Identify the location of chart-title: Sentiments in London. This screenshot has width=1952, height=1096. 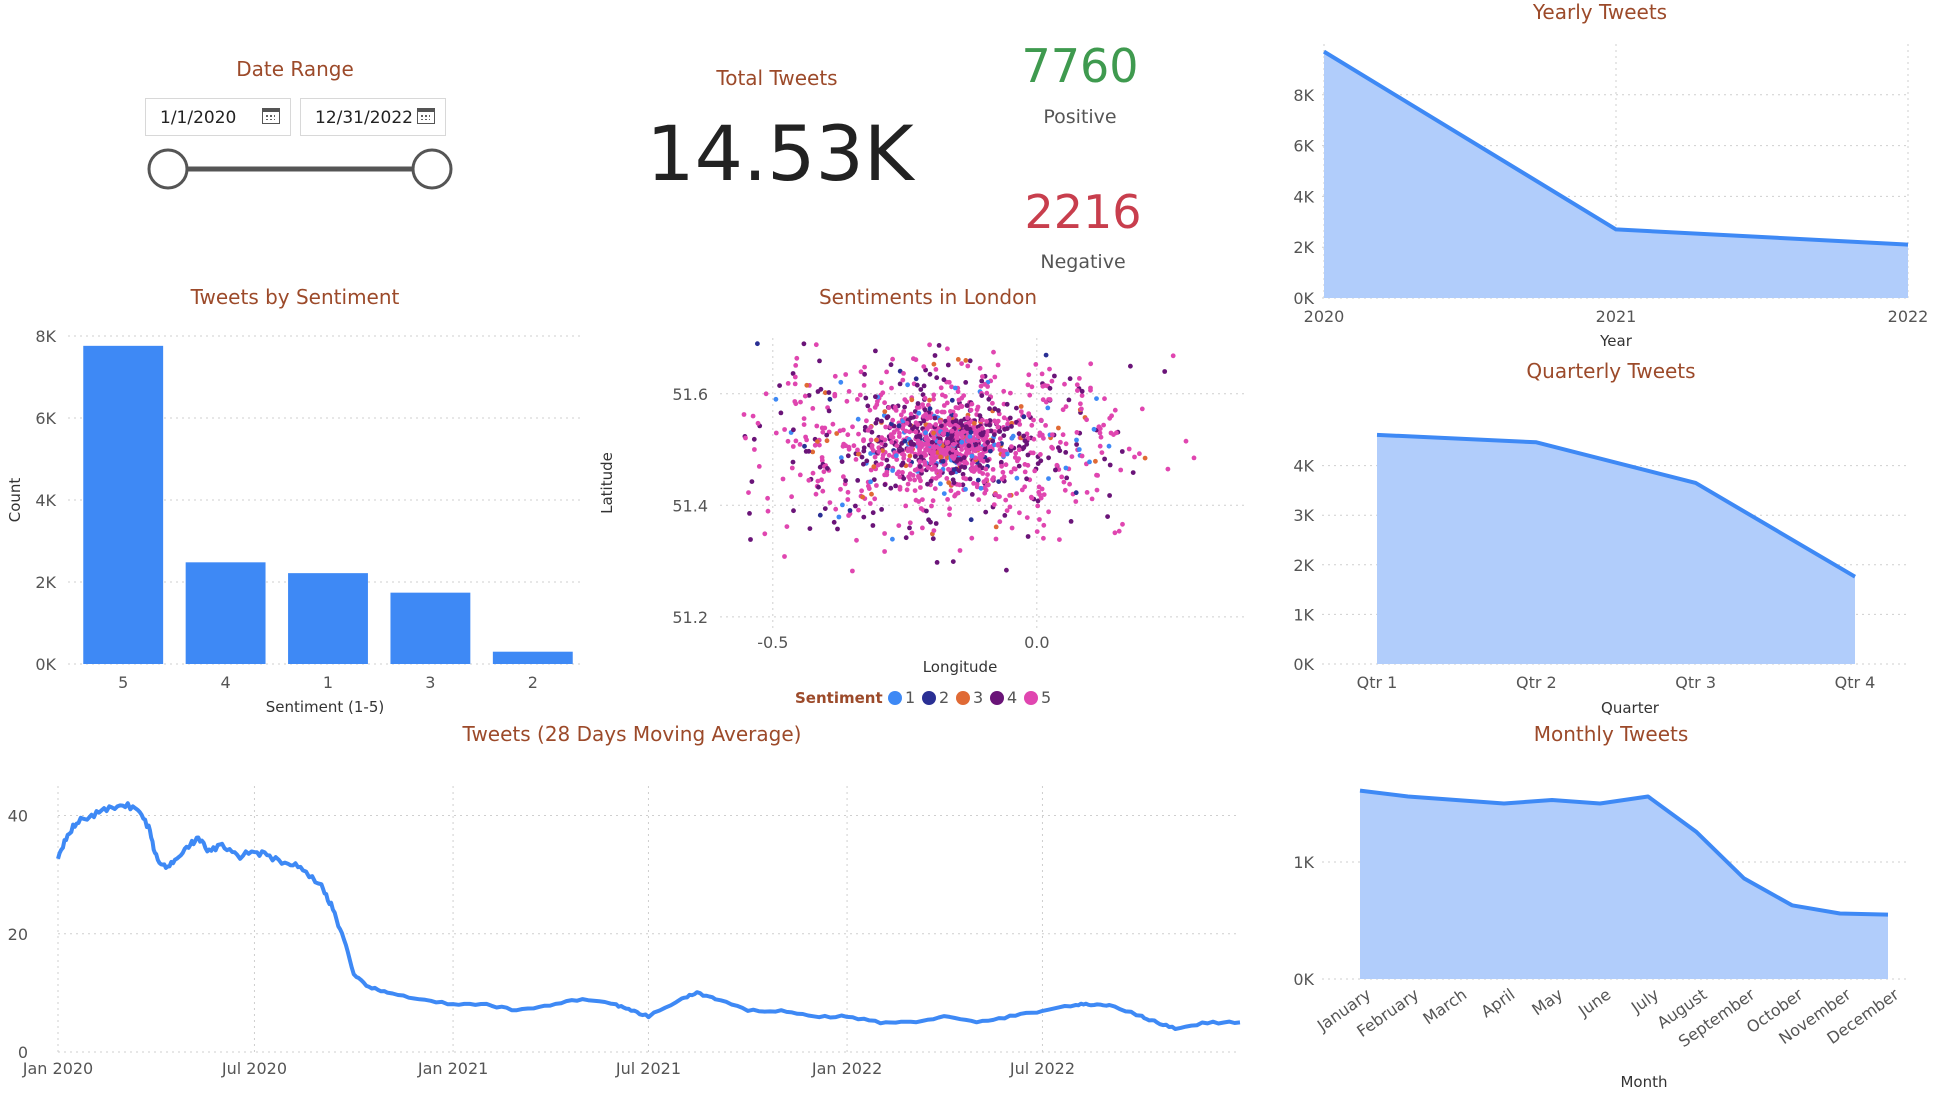
(928, 297).